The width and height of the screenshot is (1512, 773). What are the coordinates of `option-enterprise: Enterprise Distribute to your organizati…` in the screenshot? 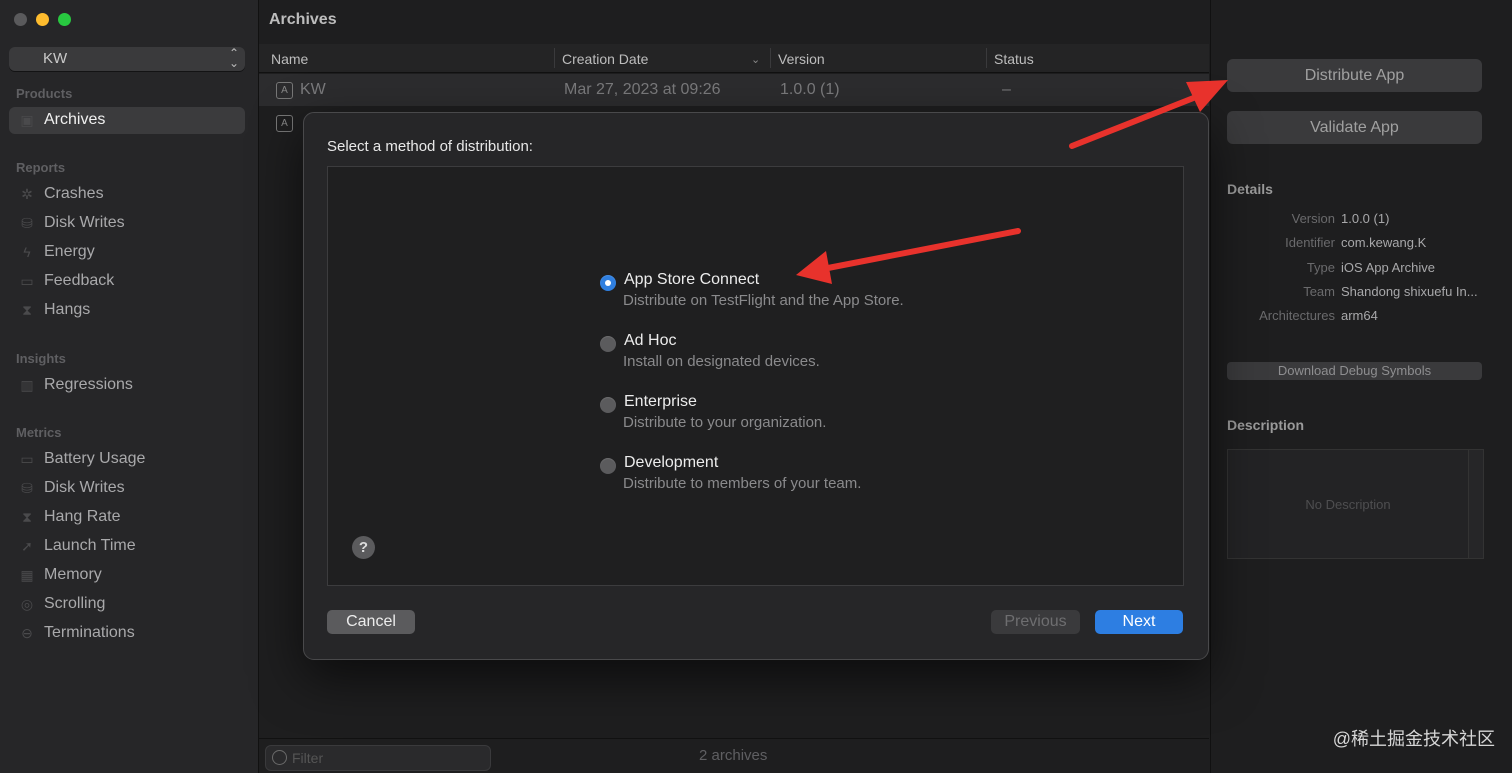 It's located at (800, 415).